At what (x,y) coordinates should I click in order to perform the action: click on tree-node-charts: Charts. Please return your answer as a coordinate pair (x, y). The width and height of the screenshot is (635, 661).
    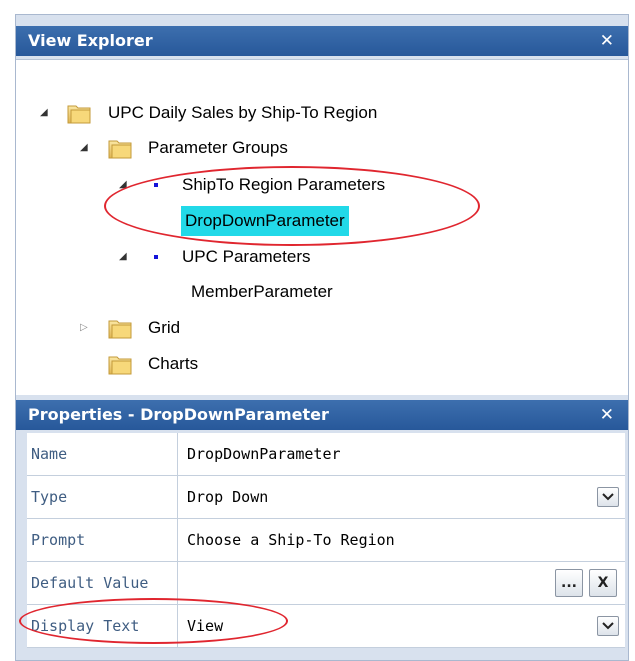
    Looking at the image, I should click on (316, 364).